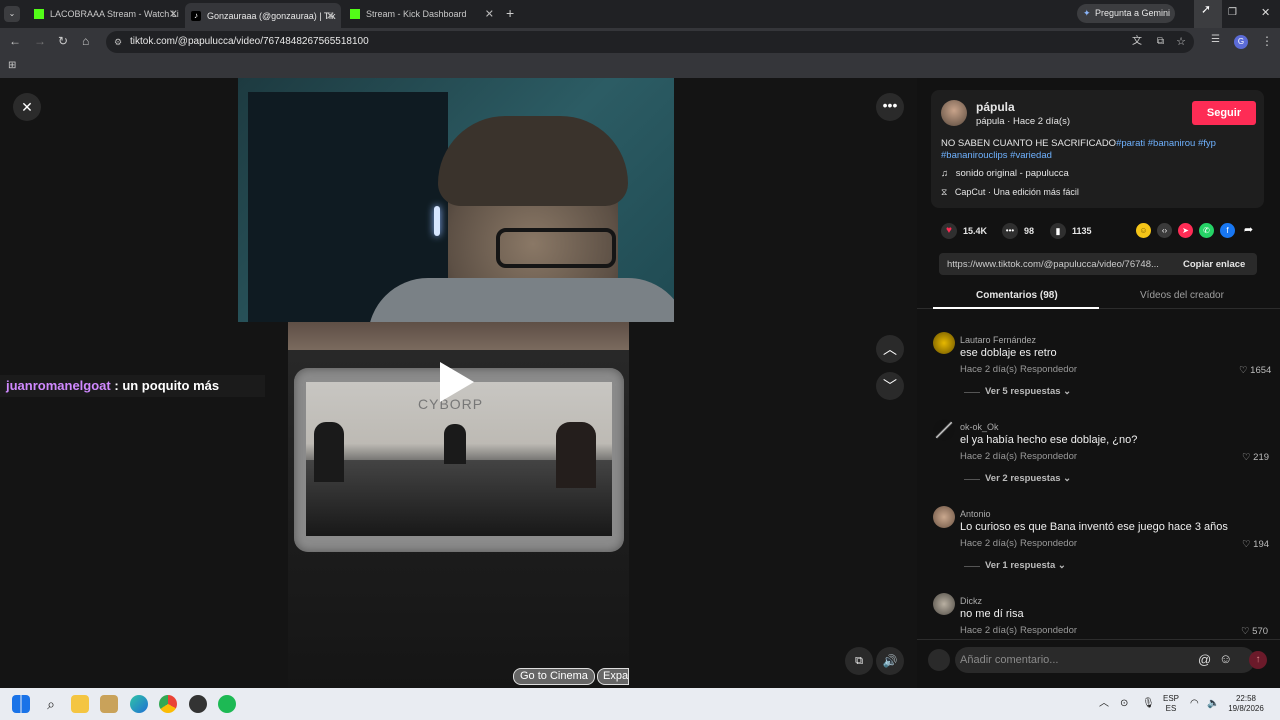 The image size is (1280, 720). I want to click on apps-grid-icon: ⊞, so click(12, 65).